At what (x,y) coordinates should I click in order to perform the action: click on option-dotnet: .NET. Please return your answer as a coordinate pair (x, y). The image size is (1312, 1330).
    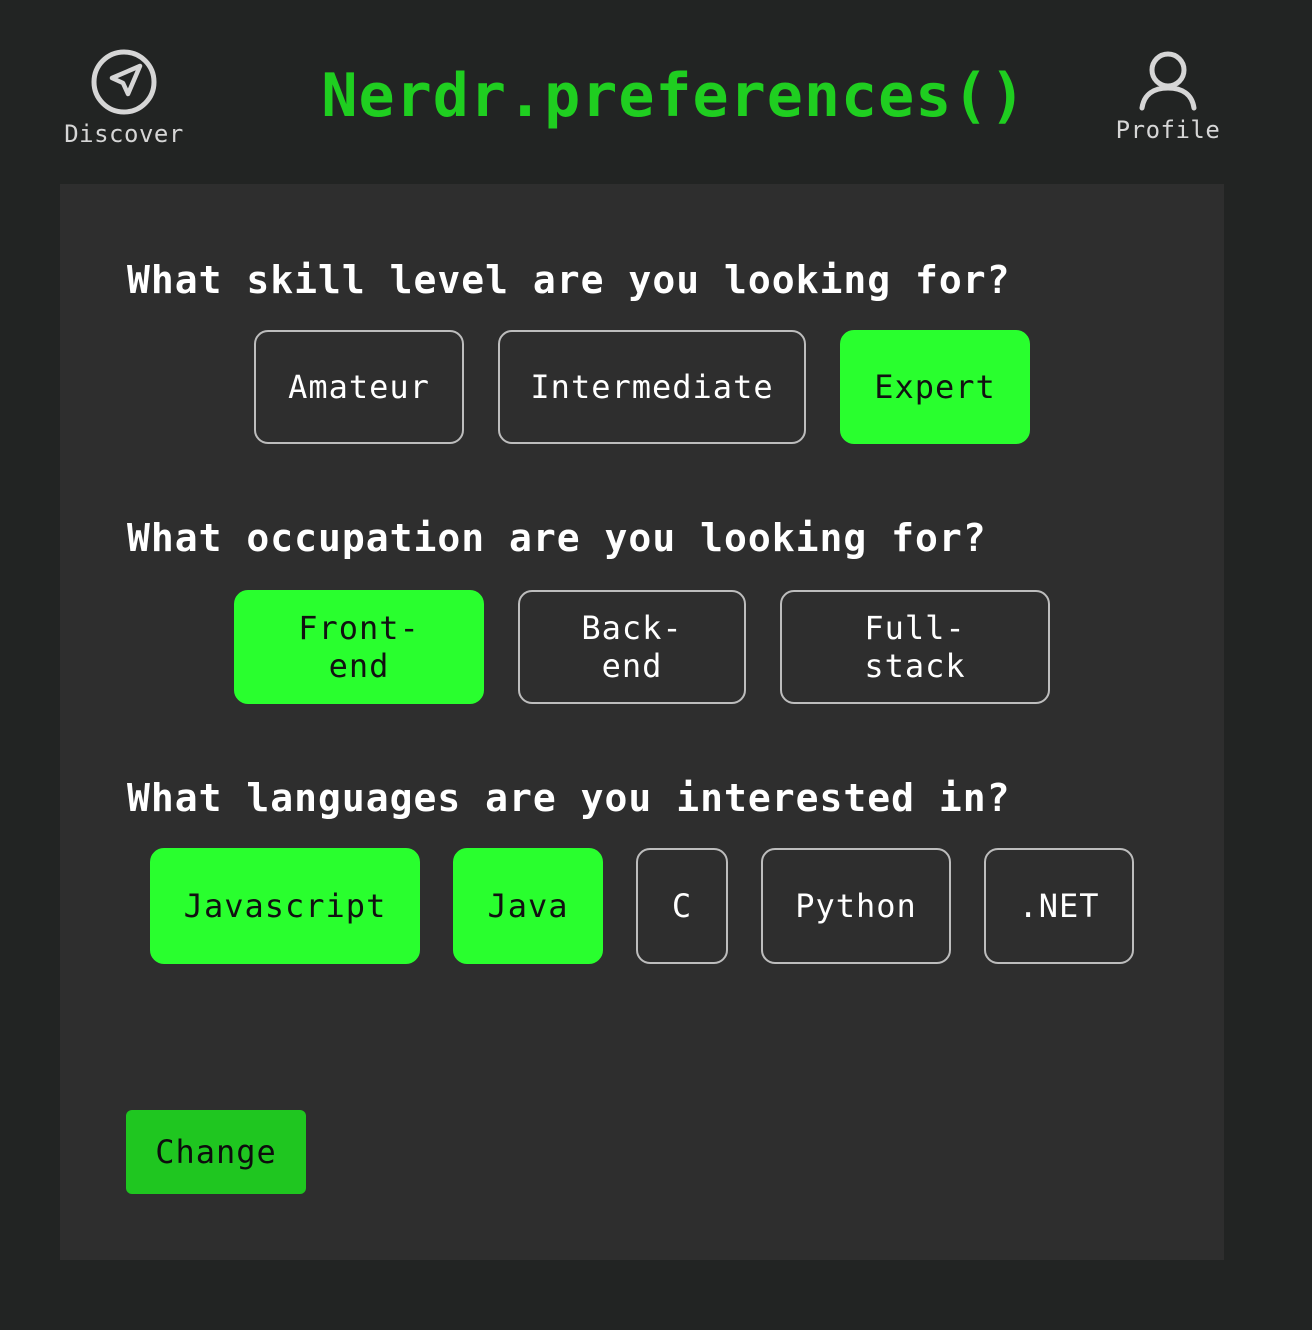
    Looking at the image, I should click on (1059, 906).